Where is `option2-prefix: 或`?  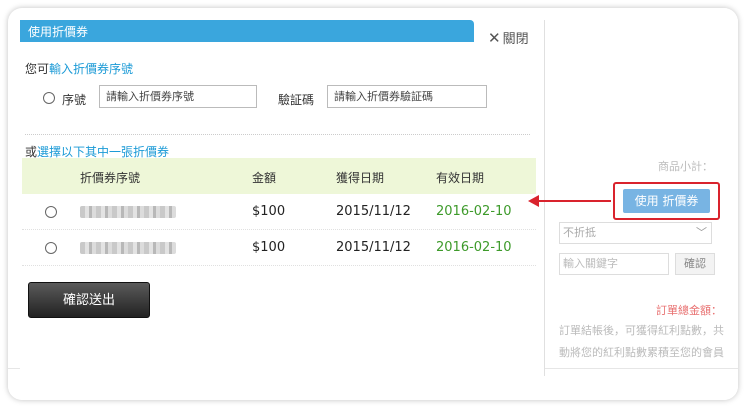
option2-prefix: 或 is located at coordinates (31, 152).